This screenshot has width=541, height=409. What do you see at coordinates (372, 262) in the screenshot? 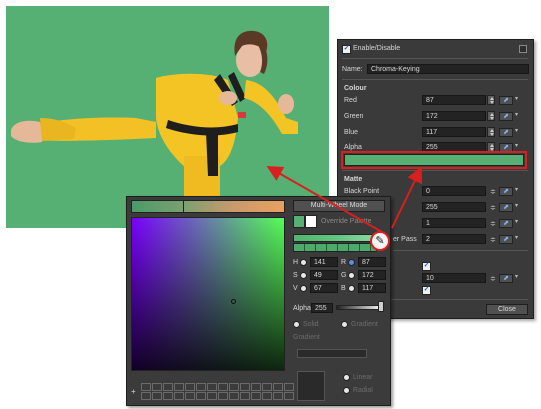
I see `red-channel-field: 87` at bounding box center [372, 262].